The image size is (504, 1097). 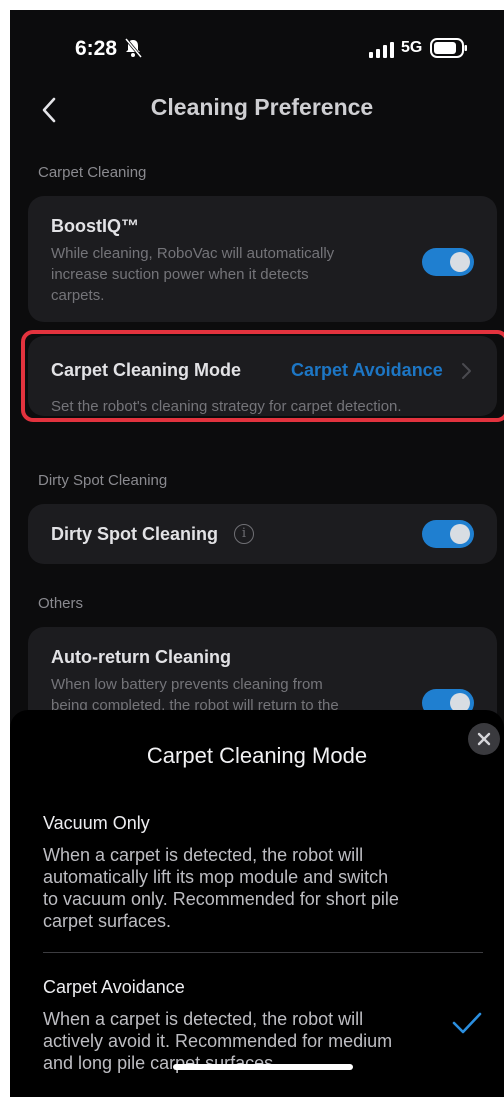 I want to click on status-time: 6:28, so click(x=96, y=48).